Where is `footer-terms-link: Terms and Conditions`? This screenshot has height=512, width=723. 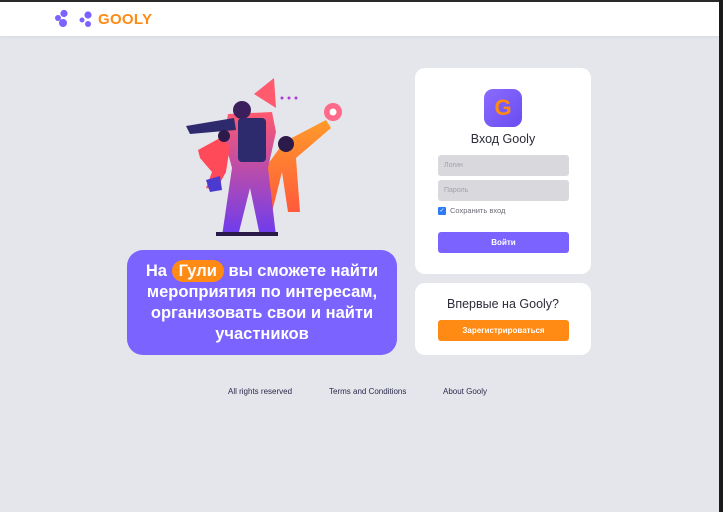 footer-terms-link: Terms and Conditions is located at coordinates (367, 391).